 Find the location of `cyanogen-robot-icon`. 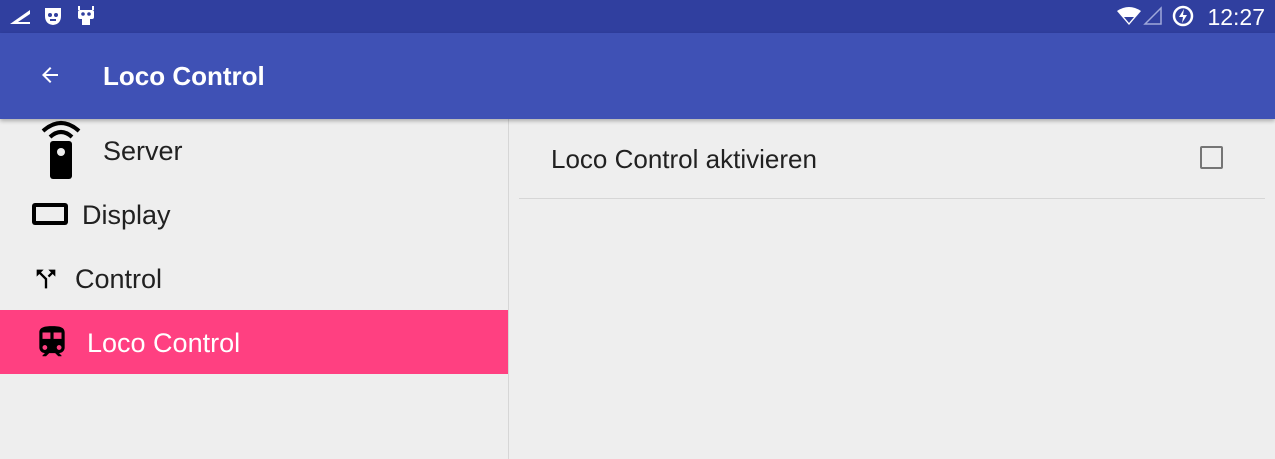

cyanogen-robot-icon is located at coordinates (53, 16).